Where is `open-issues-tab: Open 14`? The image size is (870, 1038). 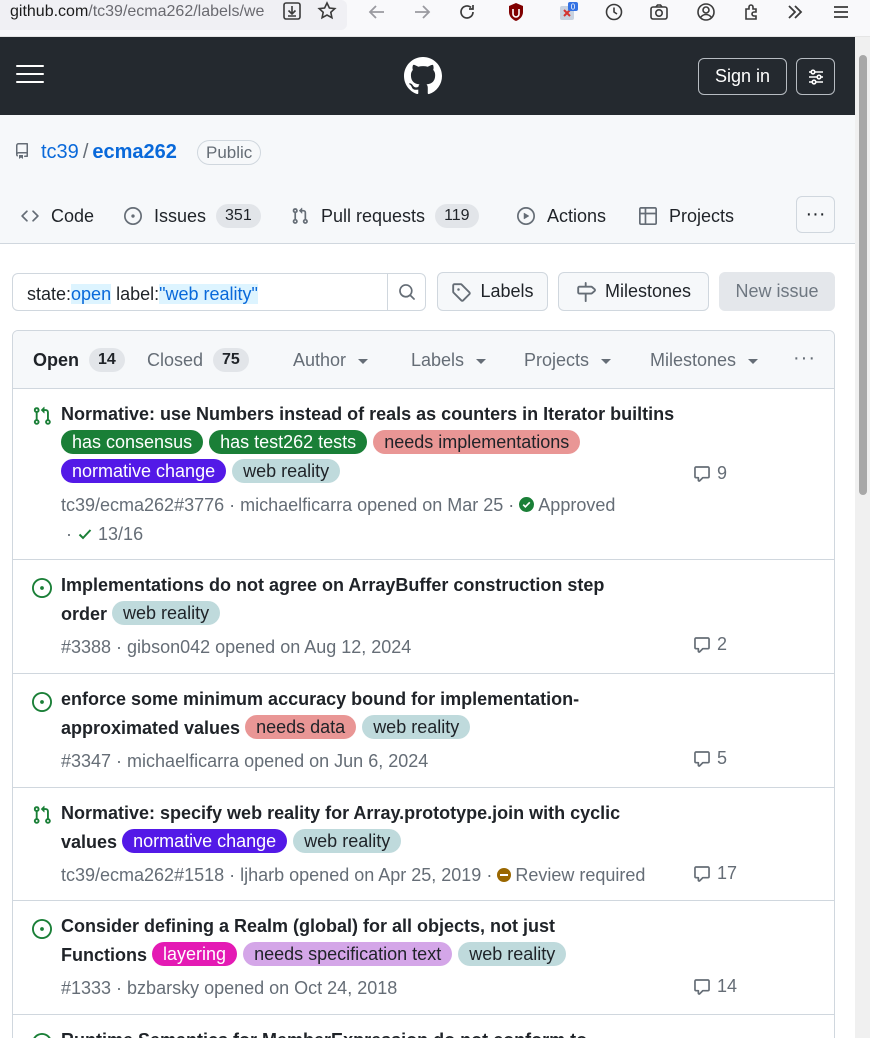 open-issues-tab: Open 14 is located at coordinates (79, 360).